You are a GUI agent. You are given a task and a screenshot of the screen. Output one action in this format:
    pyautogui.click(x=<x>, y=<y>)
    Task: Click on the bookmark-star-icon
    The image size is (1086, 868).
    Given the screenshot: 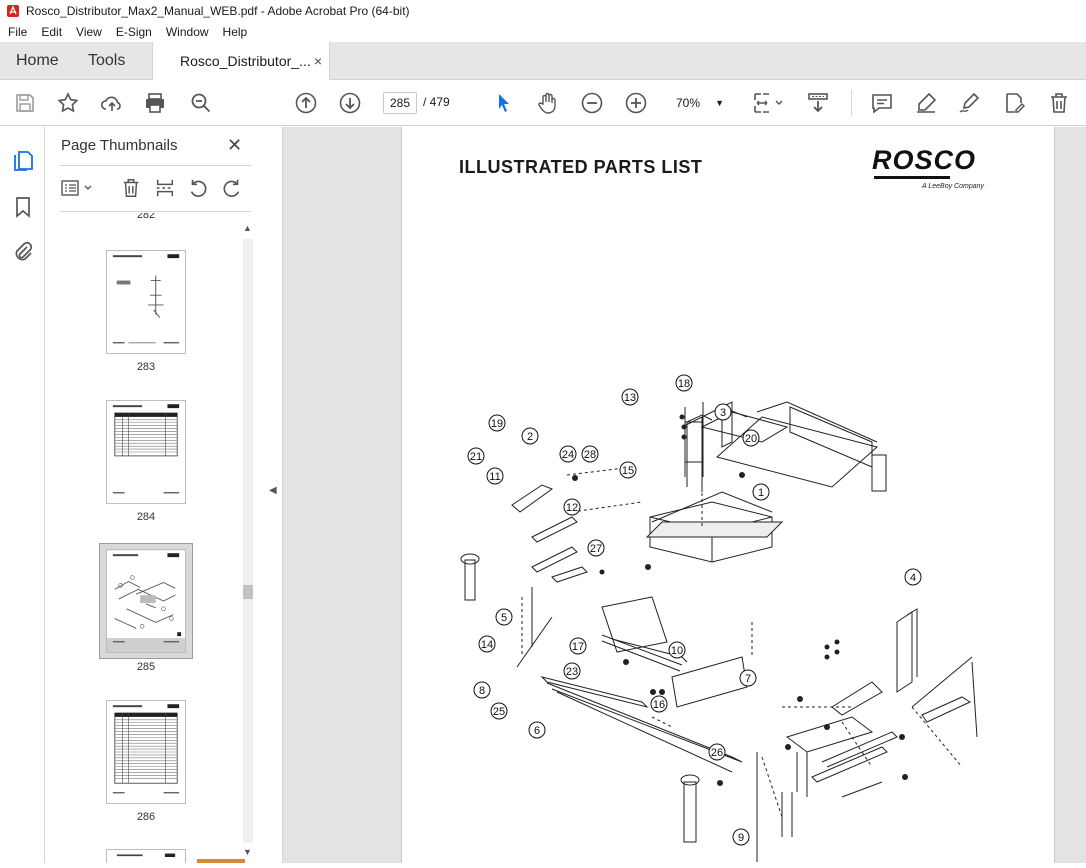 What is the action you would take?
    pyautogui.click(x=68, y=103)
    